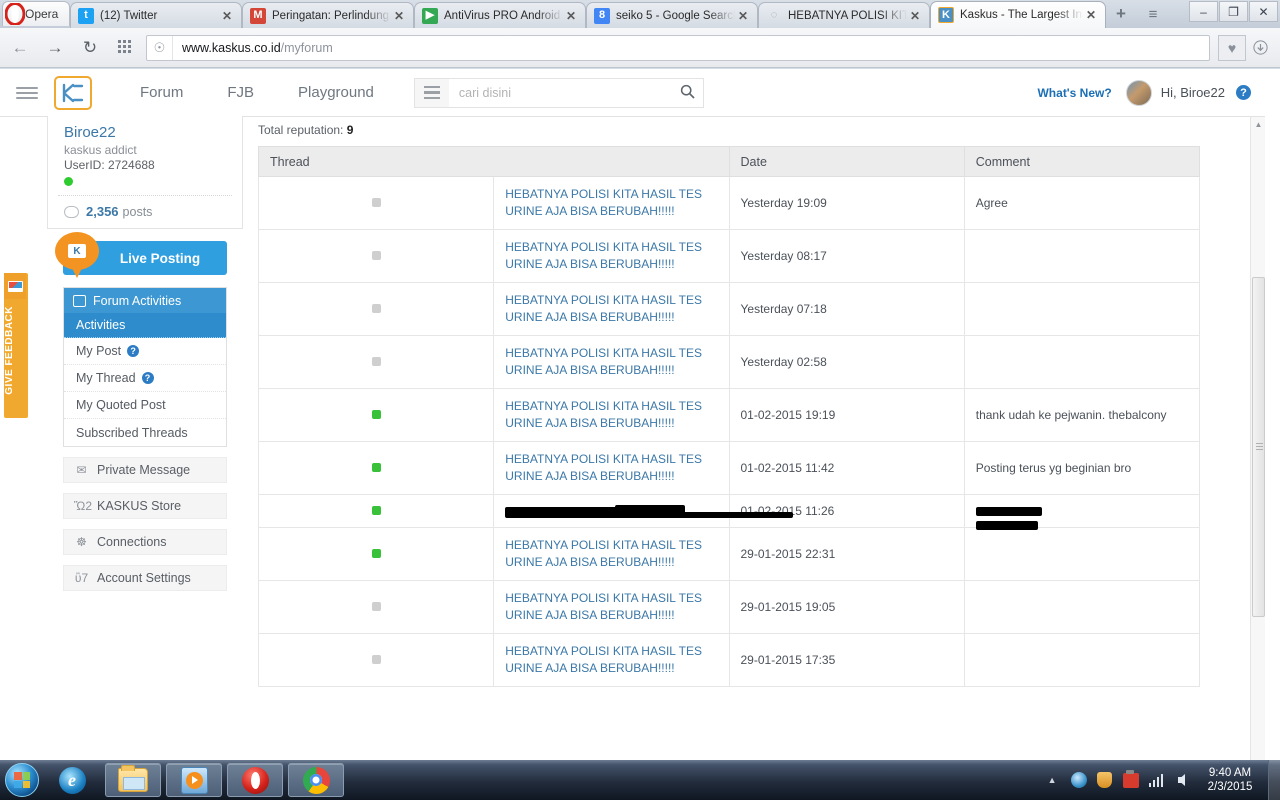 This screenshot has height=800, width=1280. Describe the element at coordinates (1153, 15) in the screenshot. I see `tab-list-button: ≡` at that location.